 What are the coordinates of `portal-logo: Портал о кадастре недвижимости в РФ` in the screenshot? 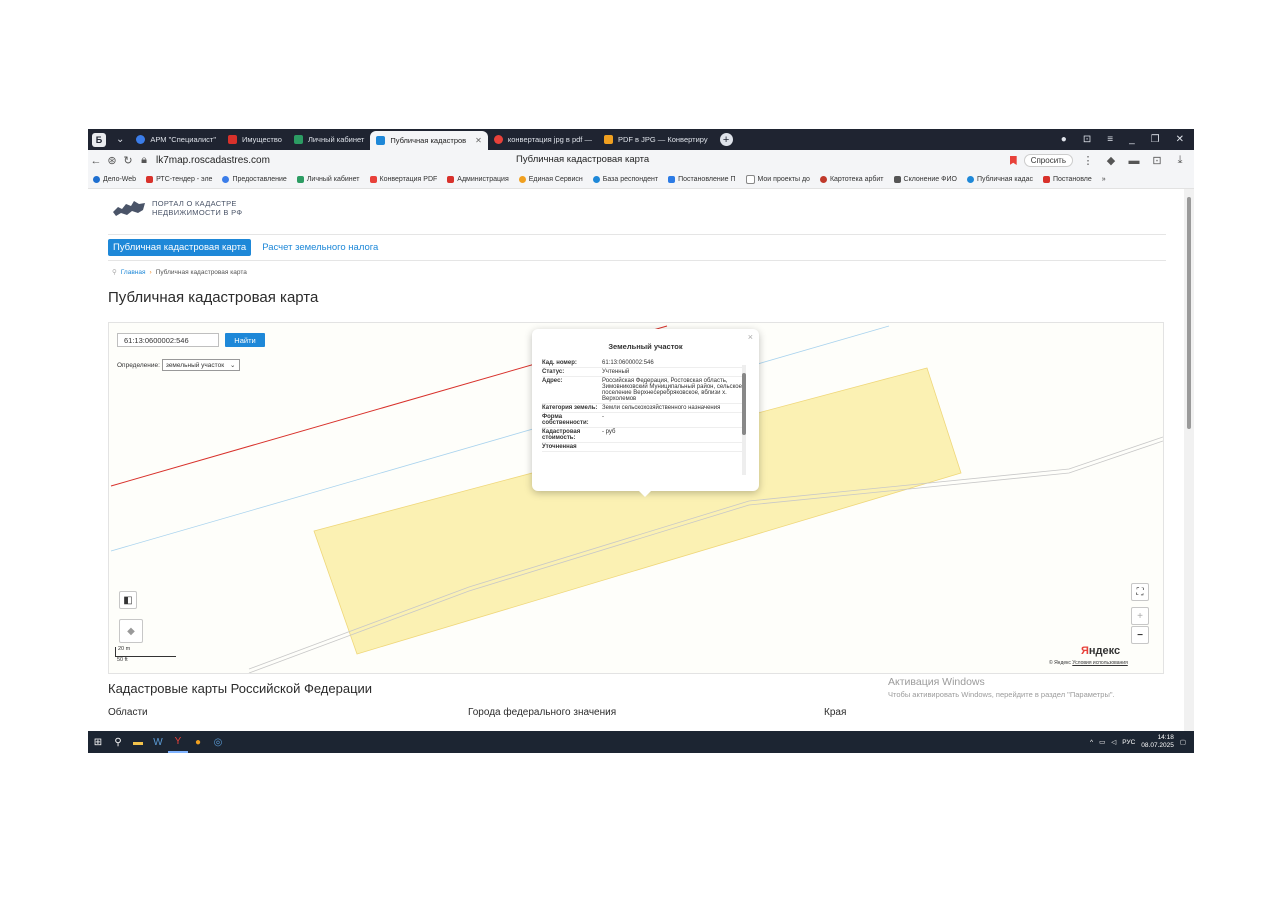 It's located at (177, 208).